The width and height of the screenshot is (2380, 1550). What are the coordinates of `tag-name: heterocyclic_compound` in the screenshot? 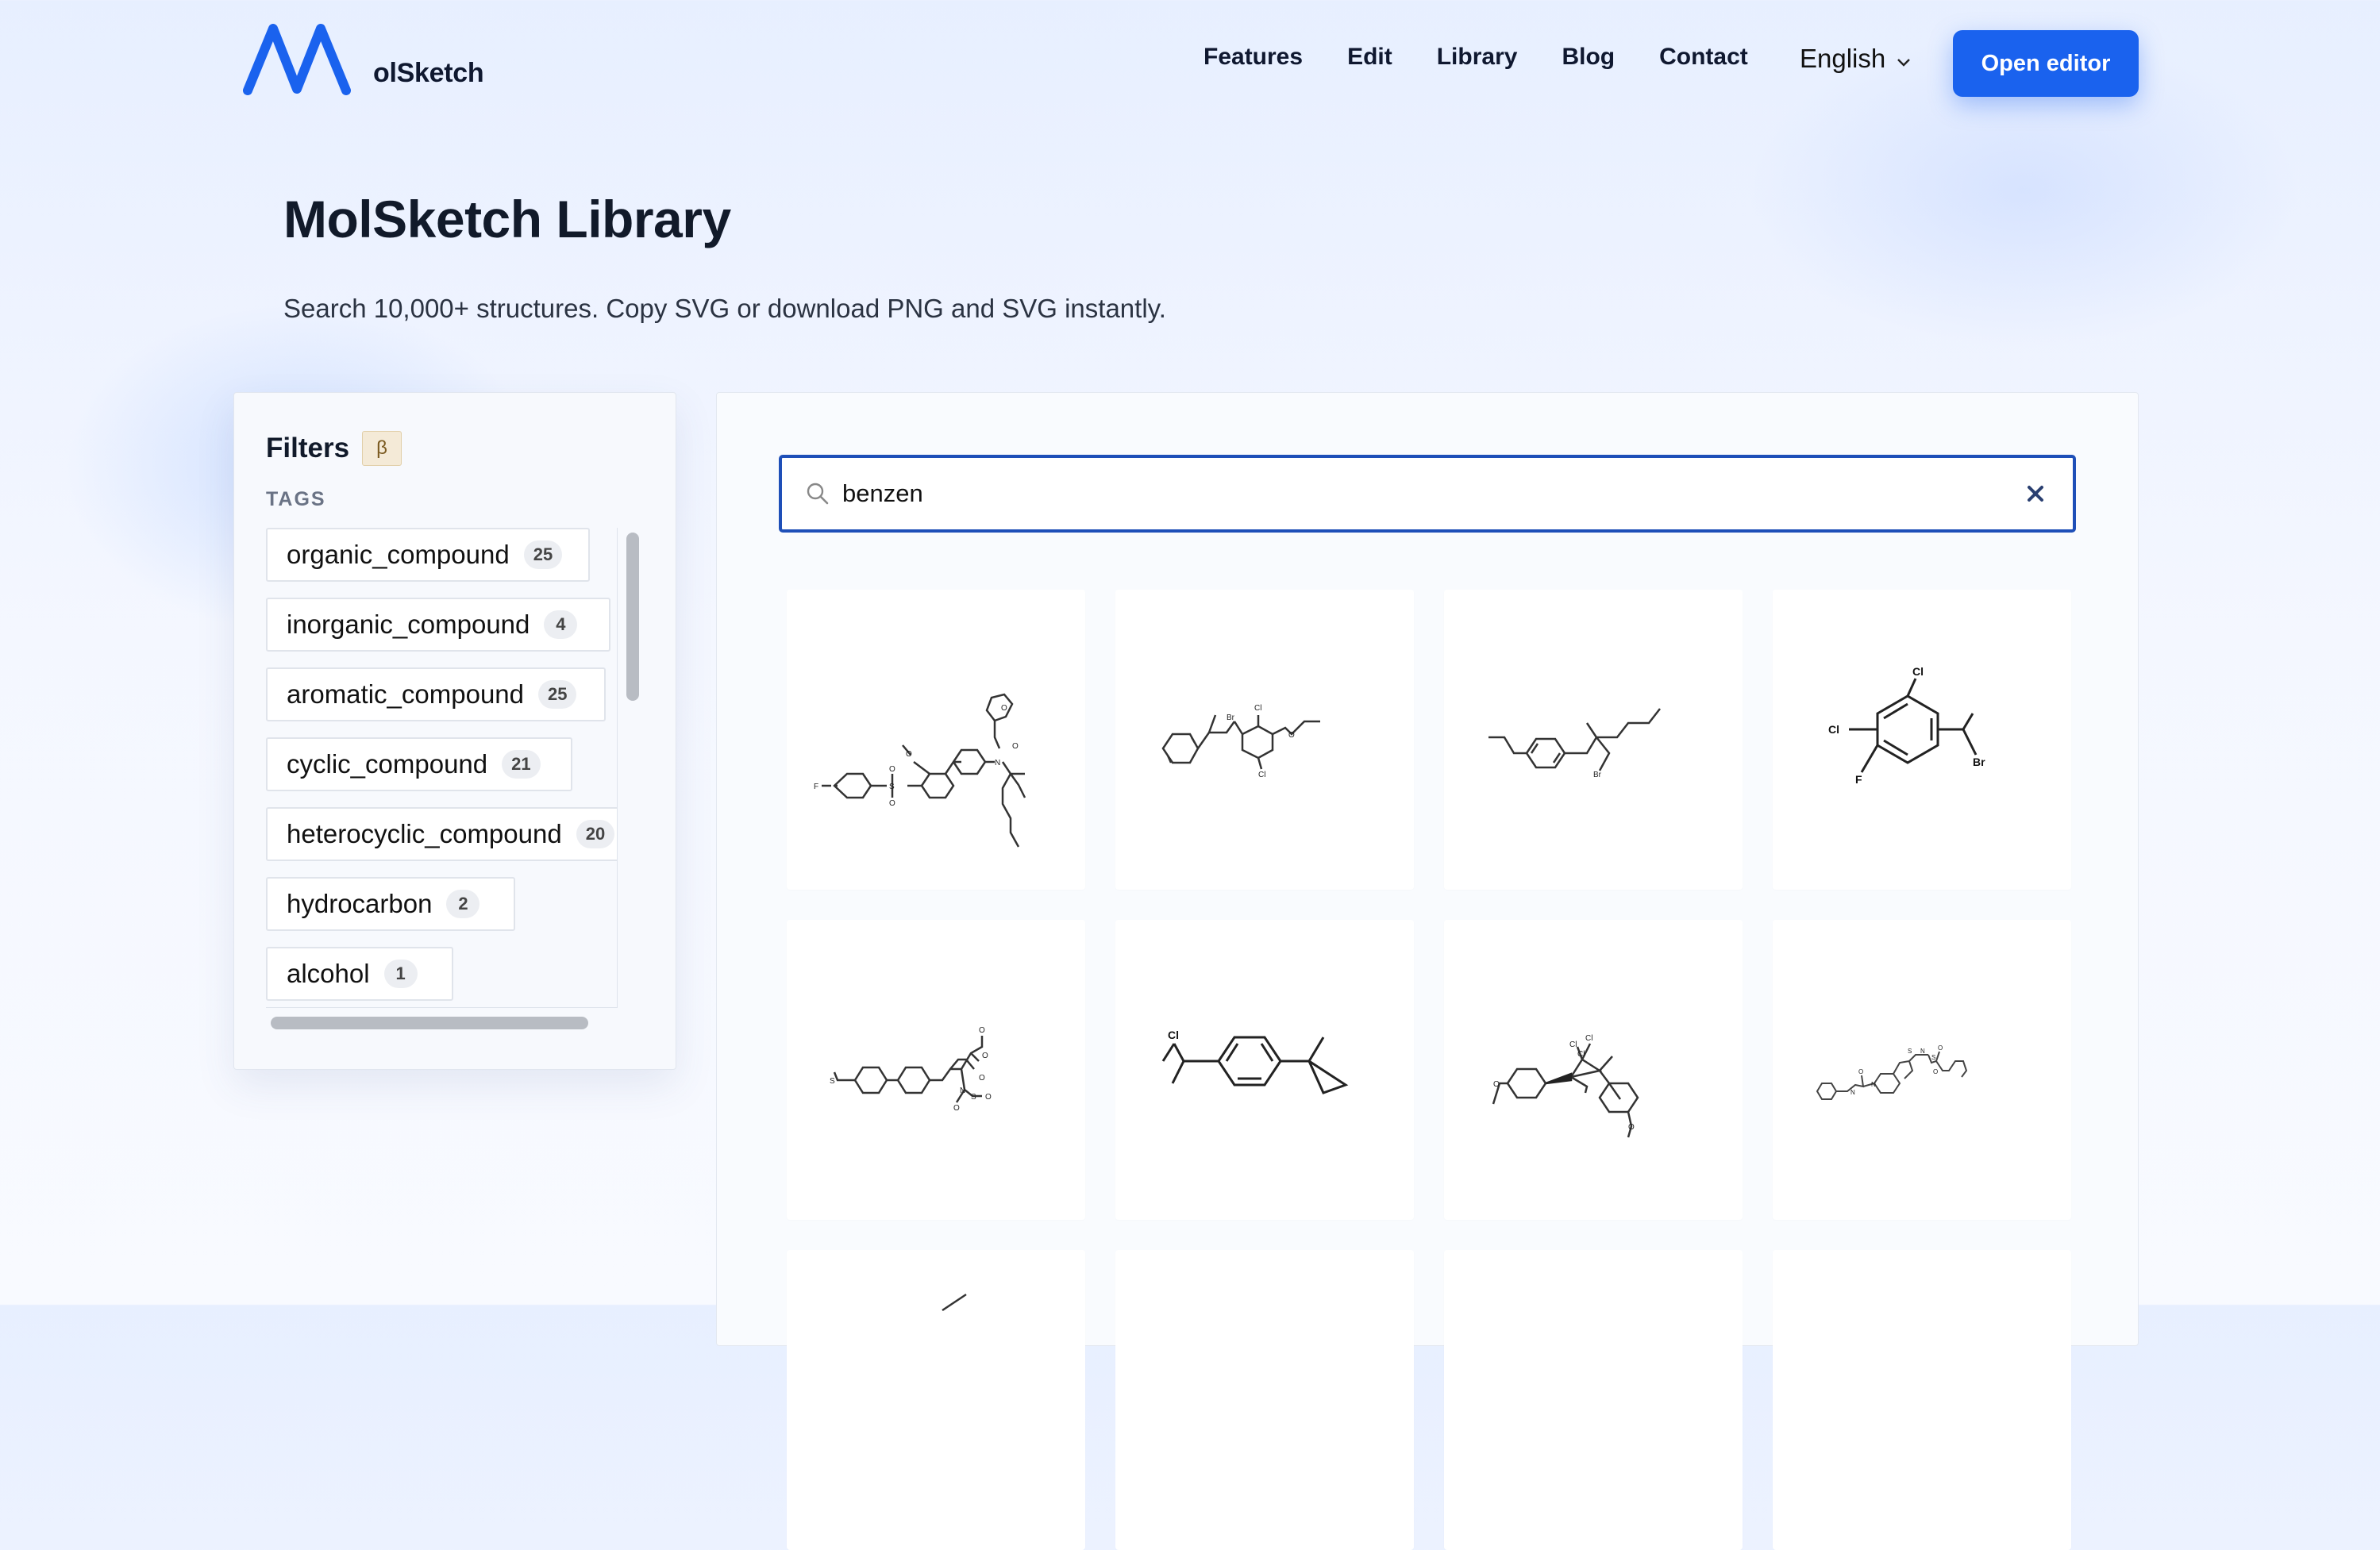 It's located at (424, 833).